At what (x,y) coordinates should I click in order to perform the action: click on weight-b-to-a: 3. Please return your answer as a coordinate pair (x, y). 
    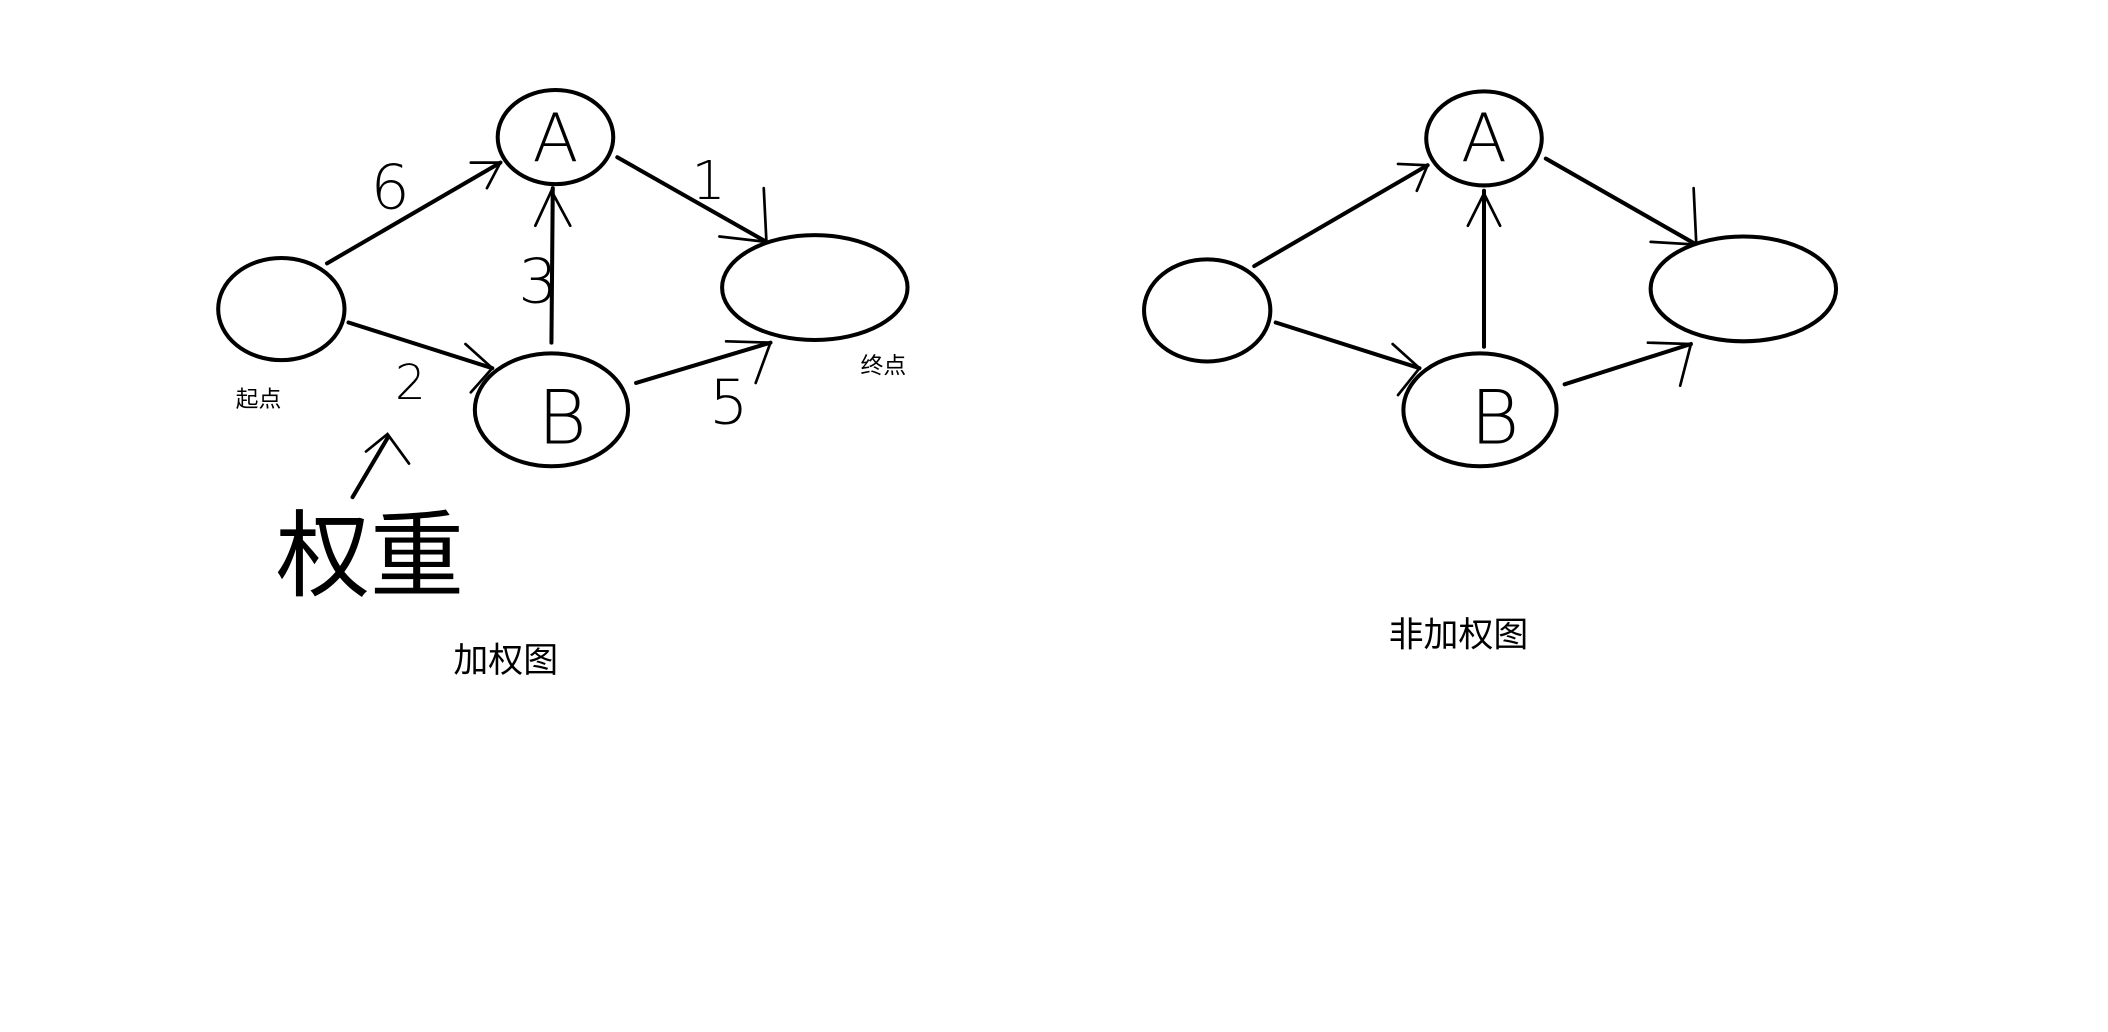
    Looking at the image, I should click on (537, 281).